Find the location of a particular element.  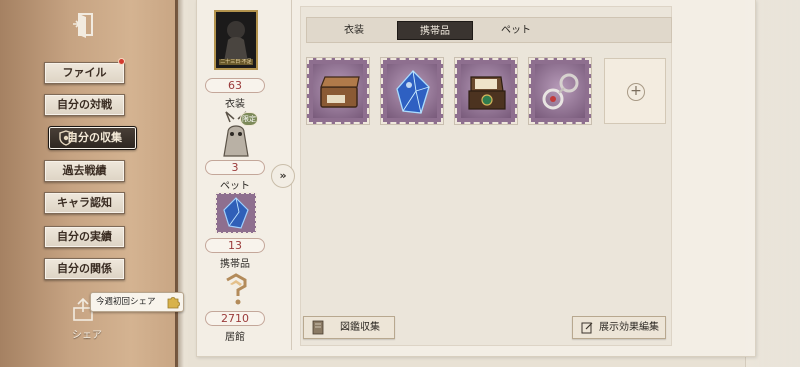

chest-icon is located at coordinates (340, 92).